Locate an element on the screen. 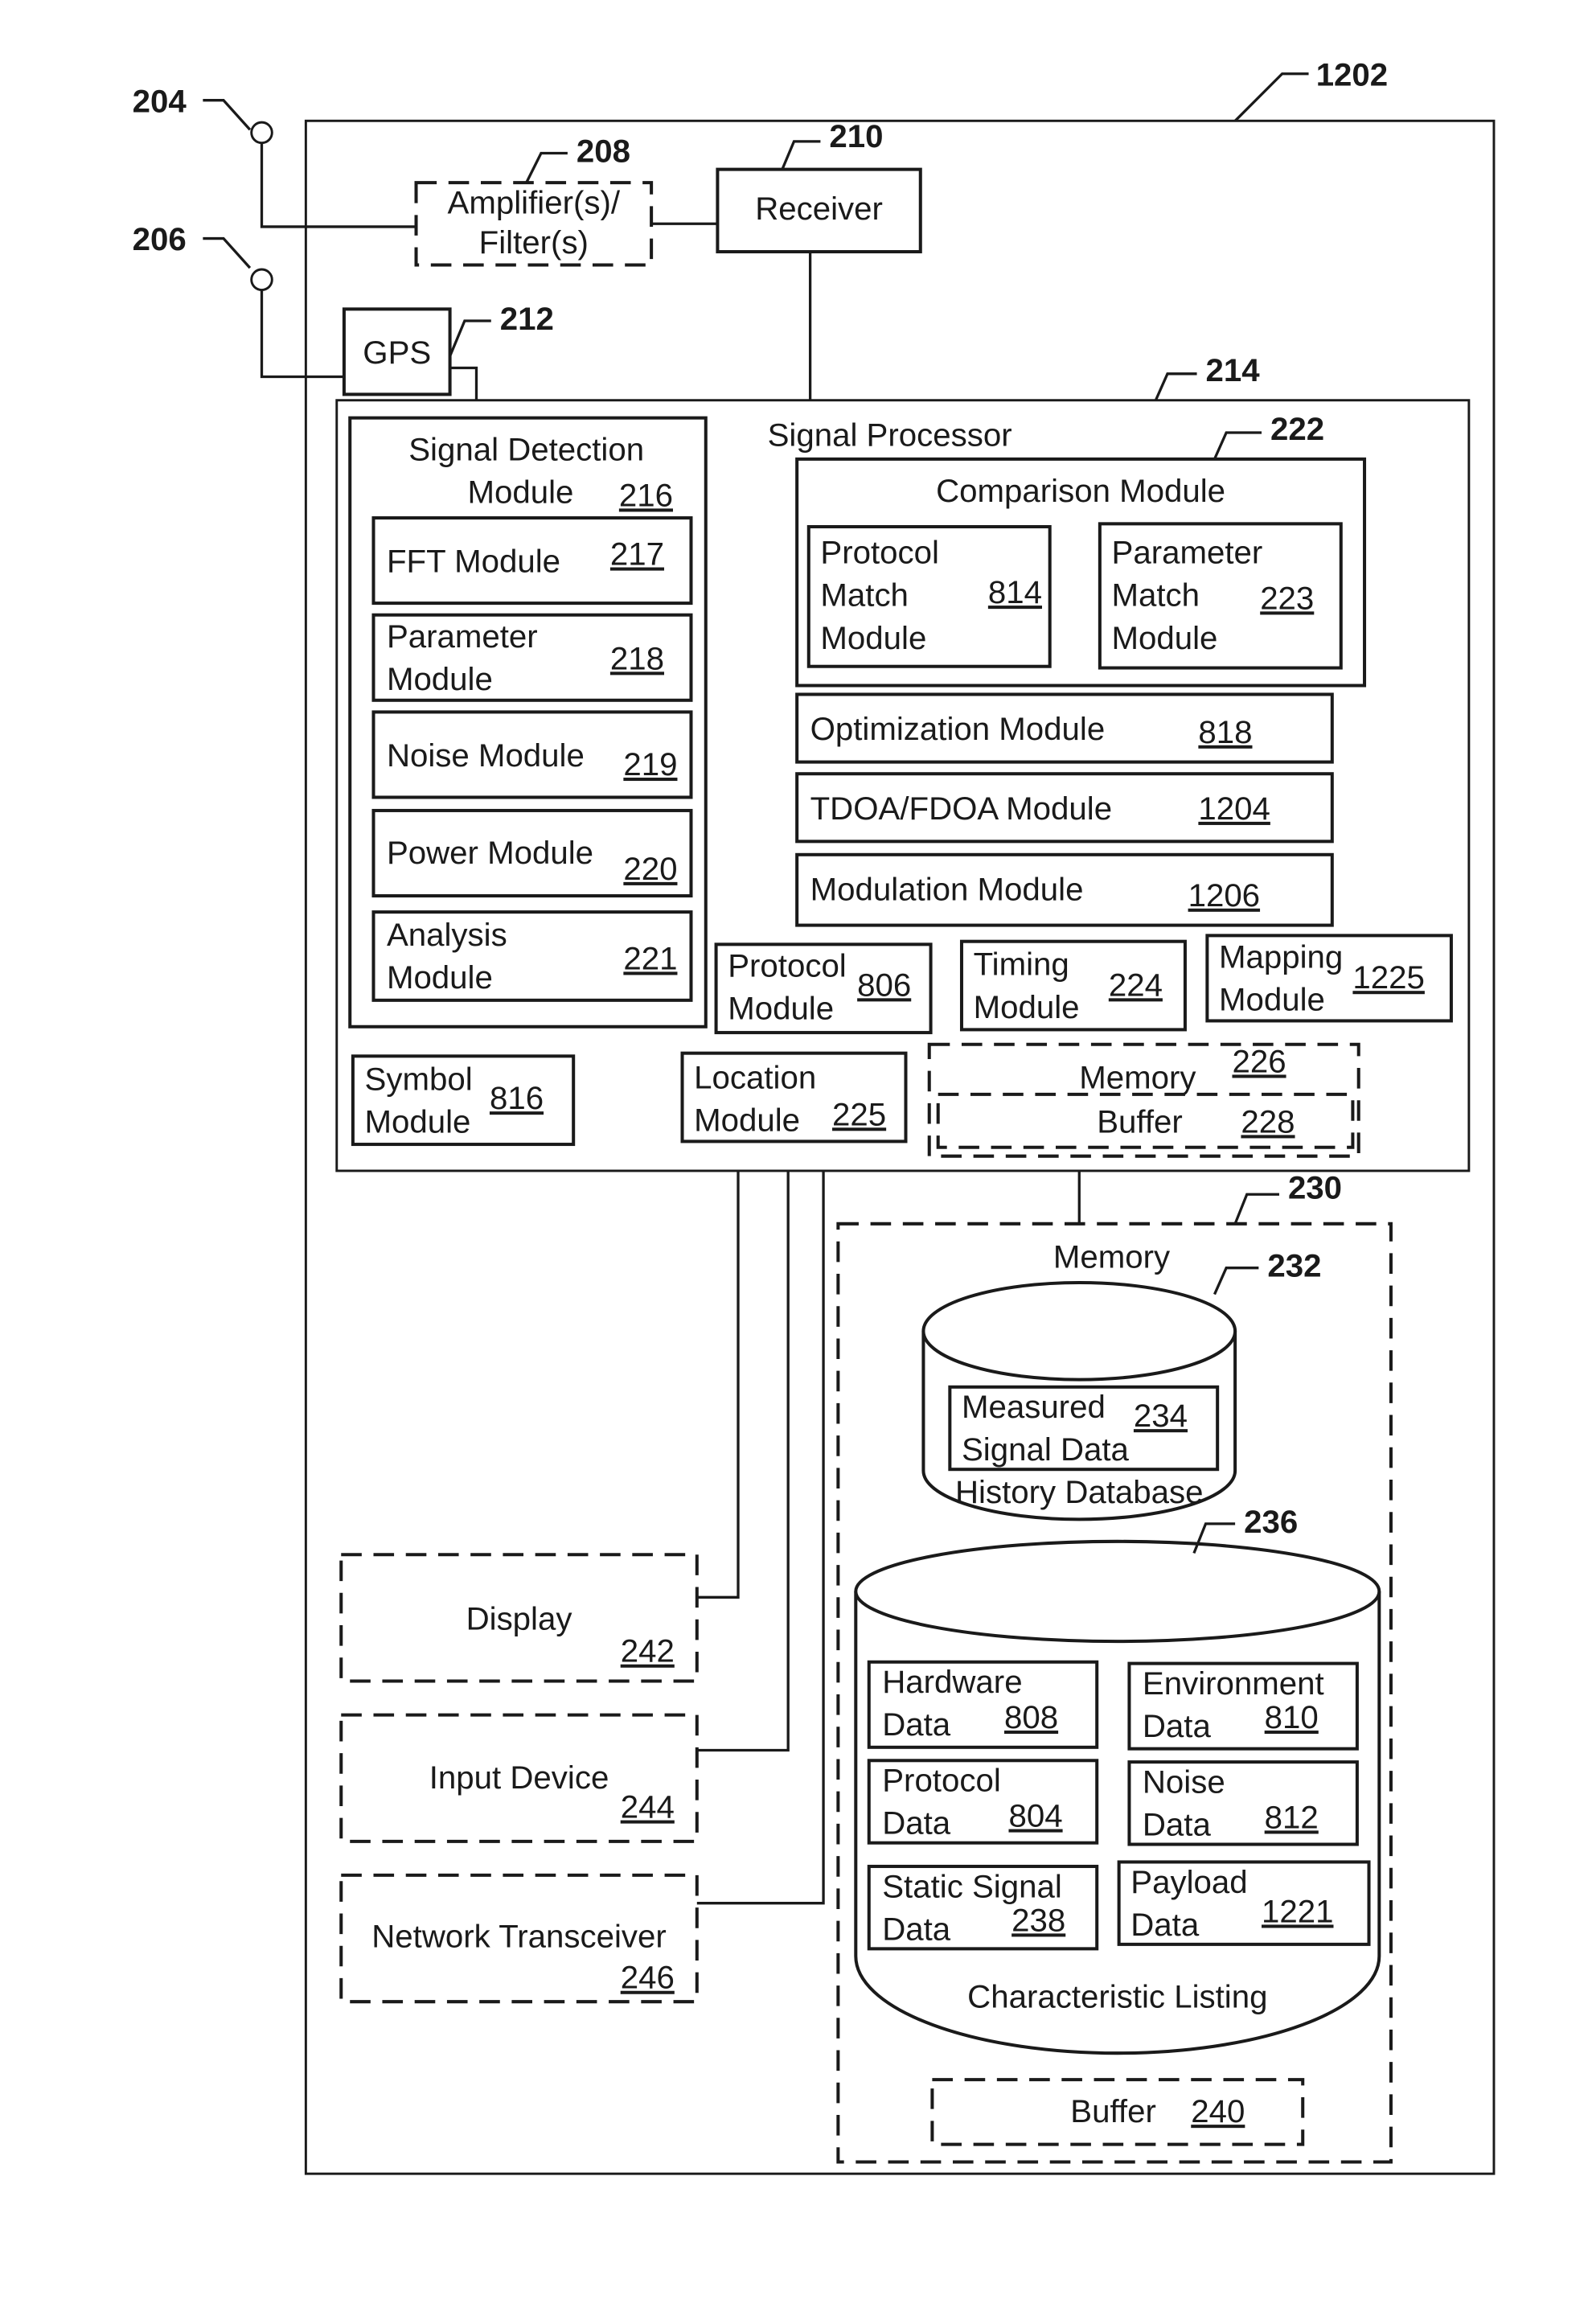 Image resolution: width=1588 pixels, height=2324 pixels. network-transceiver-ref: 246 is located at coordinates (648, 1978).